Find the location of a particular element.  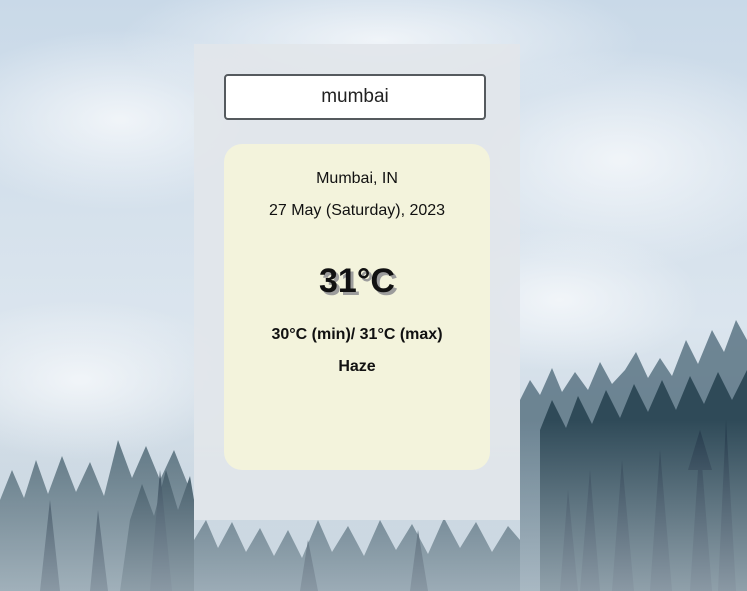

date-label: 27 May (Saturday), 2023 is located at coordinates (357, 210).